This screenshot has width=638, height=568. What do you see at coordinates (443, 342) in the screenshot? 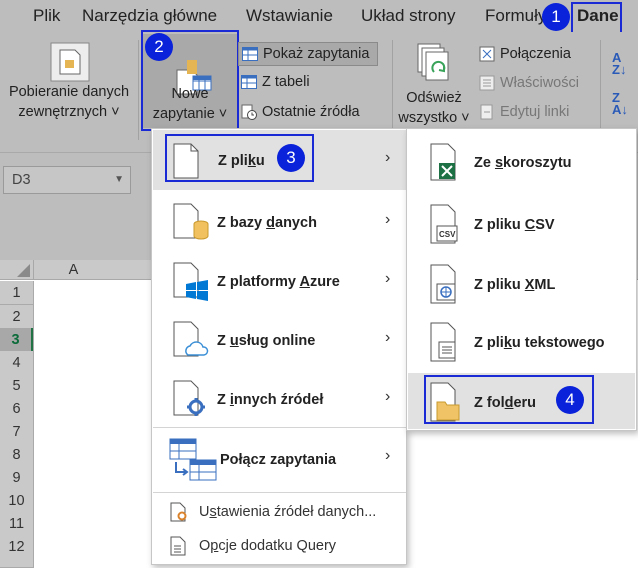
I see `text-file-icon` at bounding box center [443, 342].